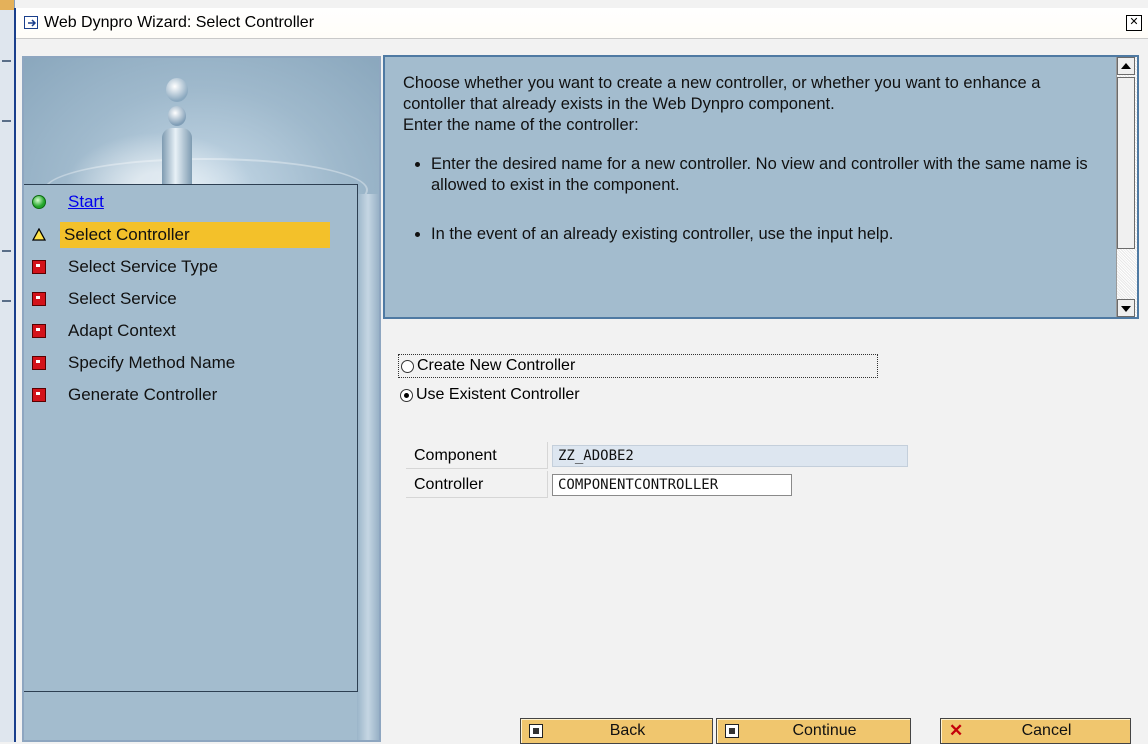  I want to click on back-button: Back, so click(616, 731).